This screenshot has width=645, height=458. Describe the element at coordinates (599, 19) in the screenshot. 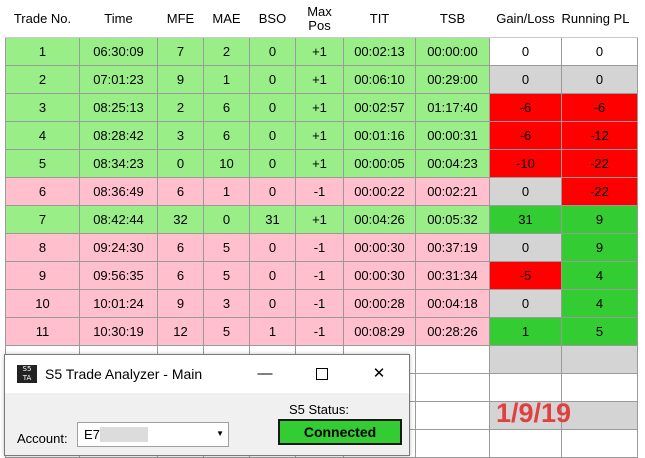

I see `column-header-9: Running PL` at that location.